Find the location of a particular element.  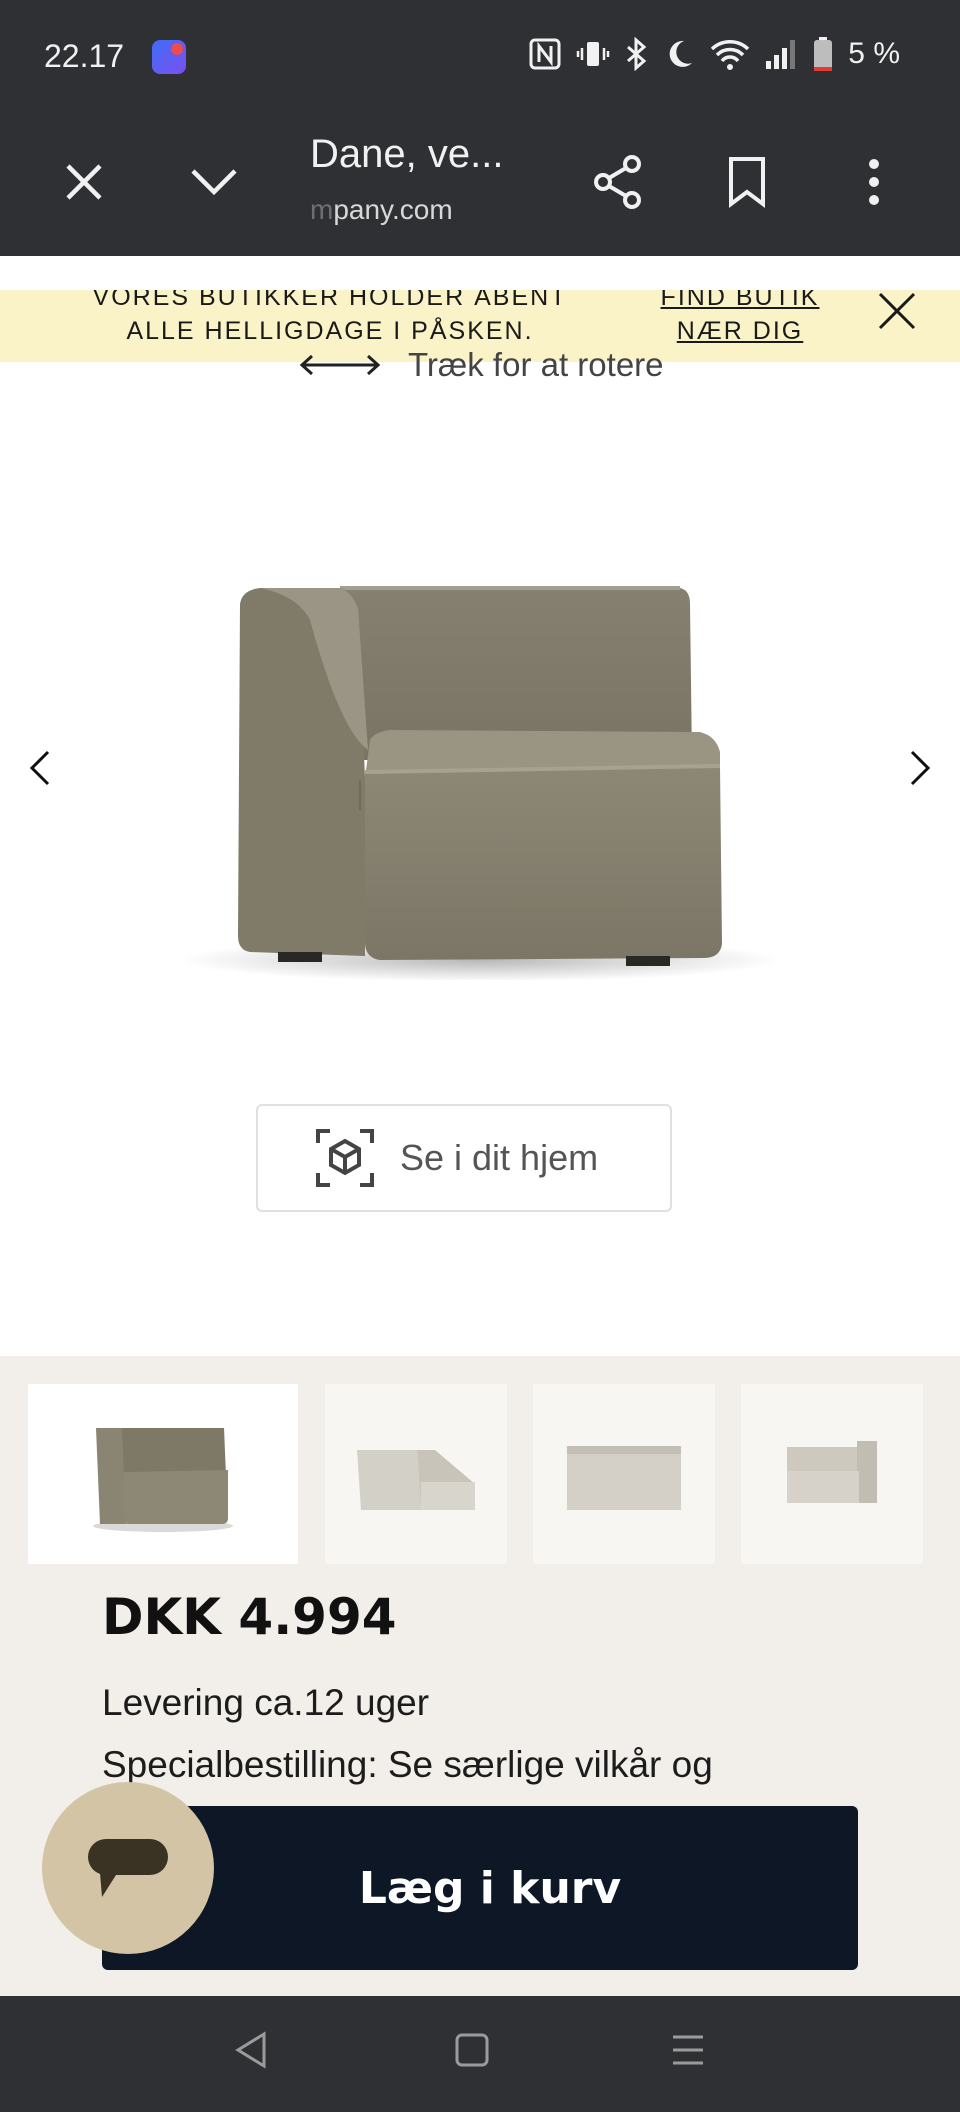

battery-icon is located at coordinates (823, 54).